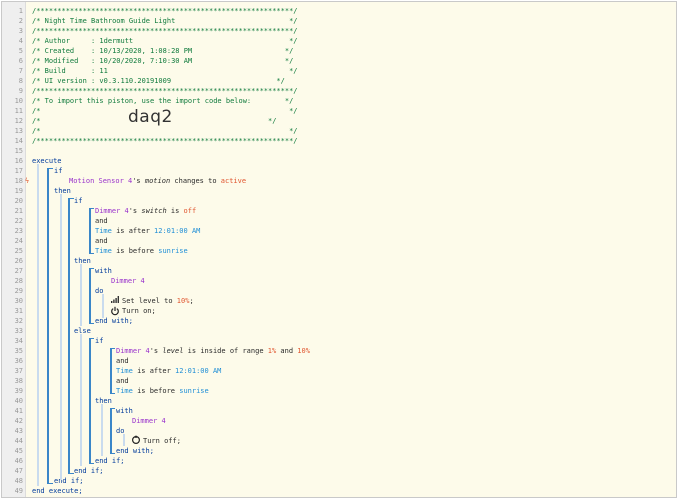 The width and height of the screenshot is (679, 500). What do you see at coordinates (18, 471) in the screenshot?
I see `line-number: 47` at bounding box center [18, 471].